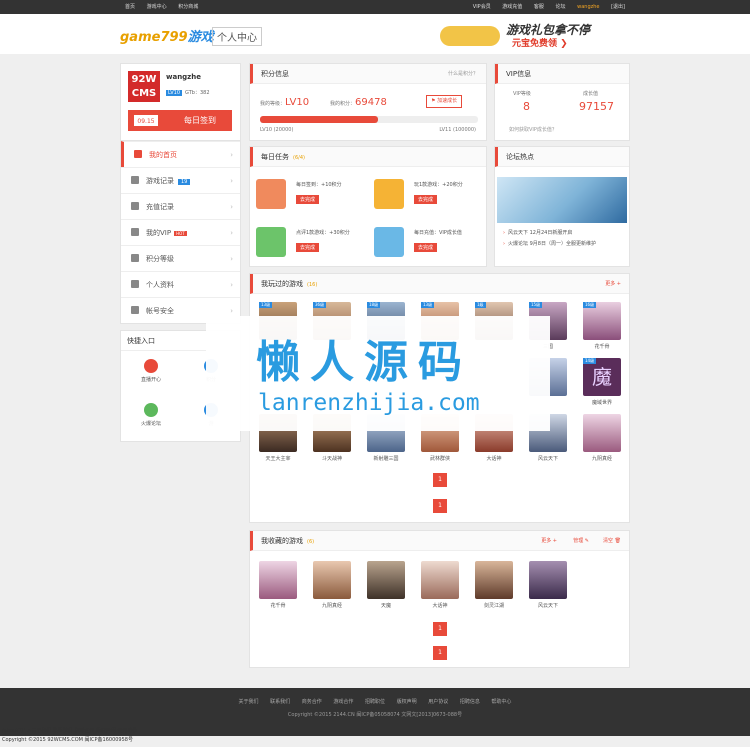  I want to click on game-card: 花千骨, so click(278, 585).